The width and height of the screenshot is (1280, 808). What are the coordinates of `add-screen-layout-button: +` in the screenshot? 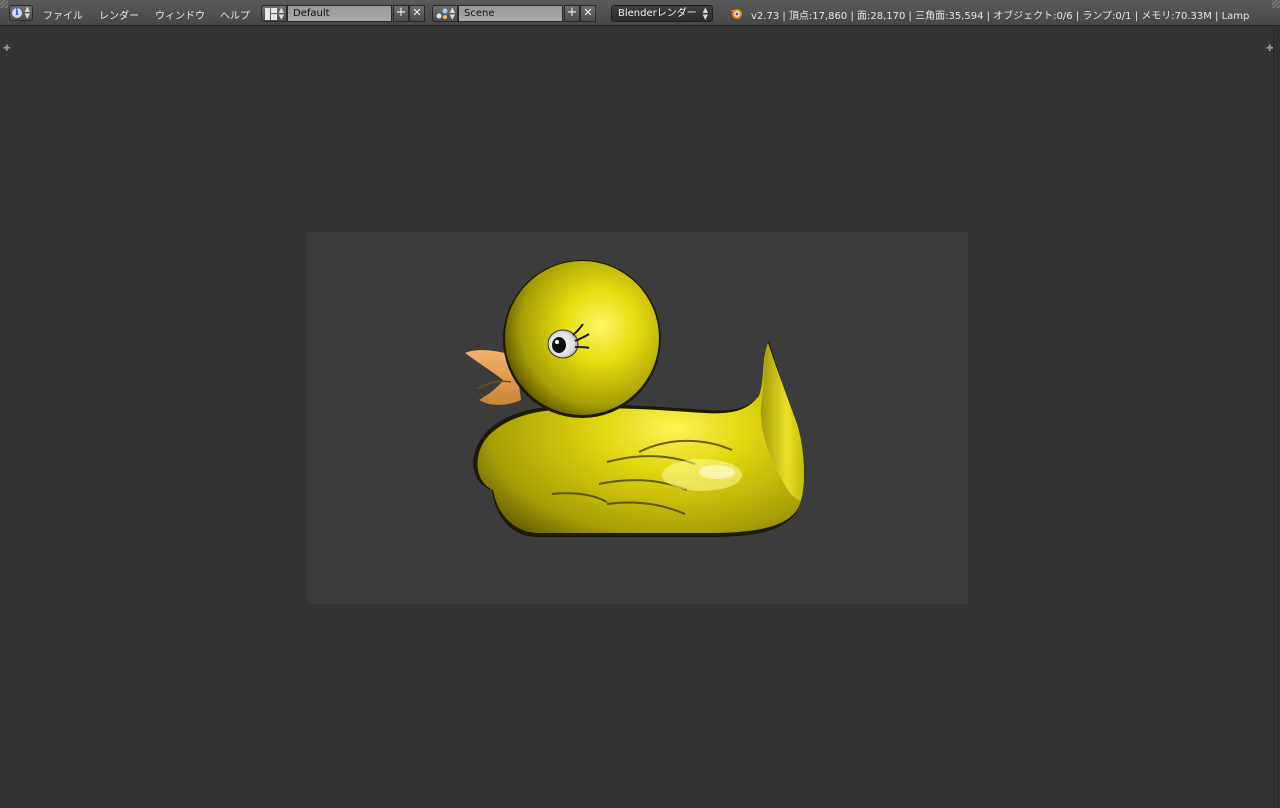 It's located at (401, 13).